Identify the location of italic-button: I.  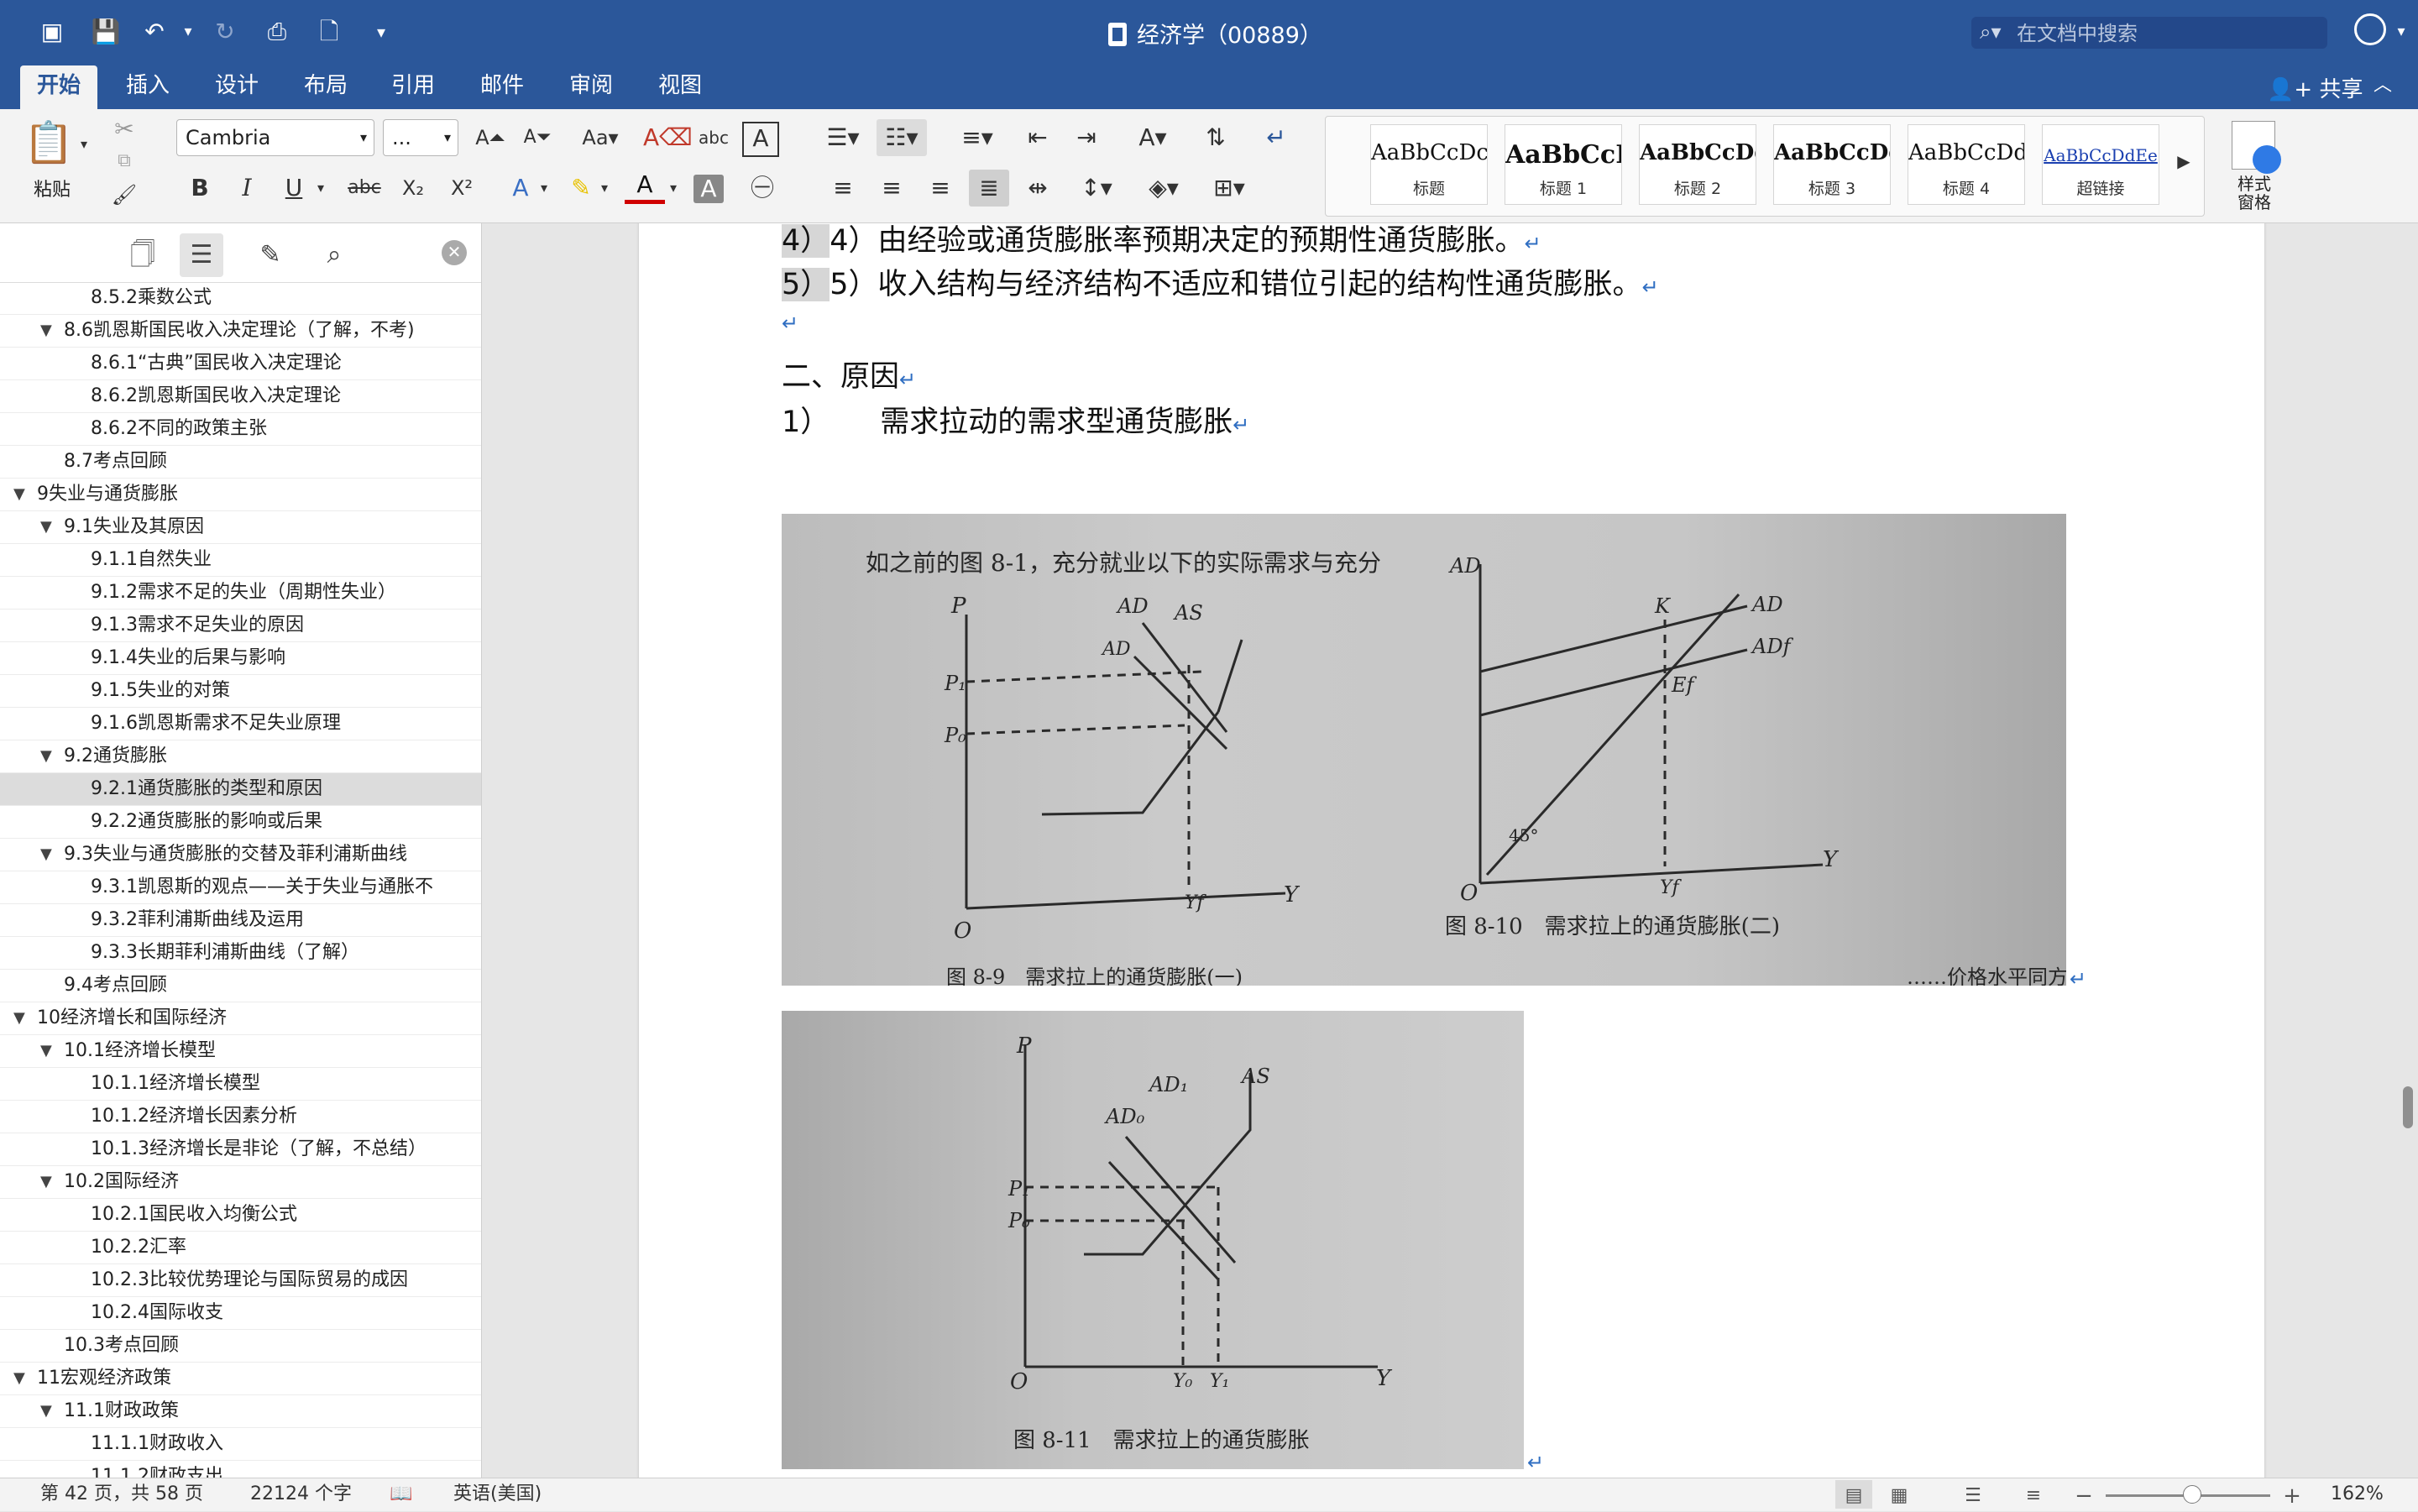
(247, 188).